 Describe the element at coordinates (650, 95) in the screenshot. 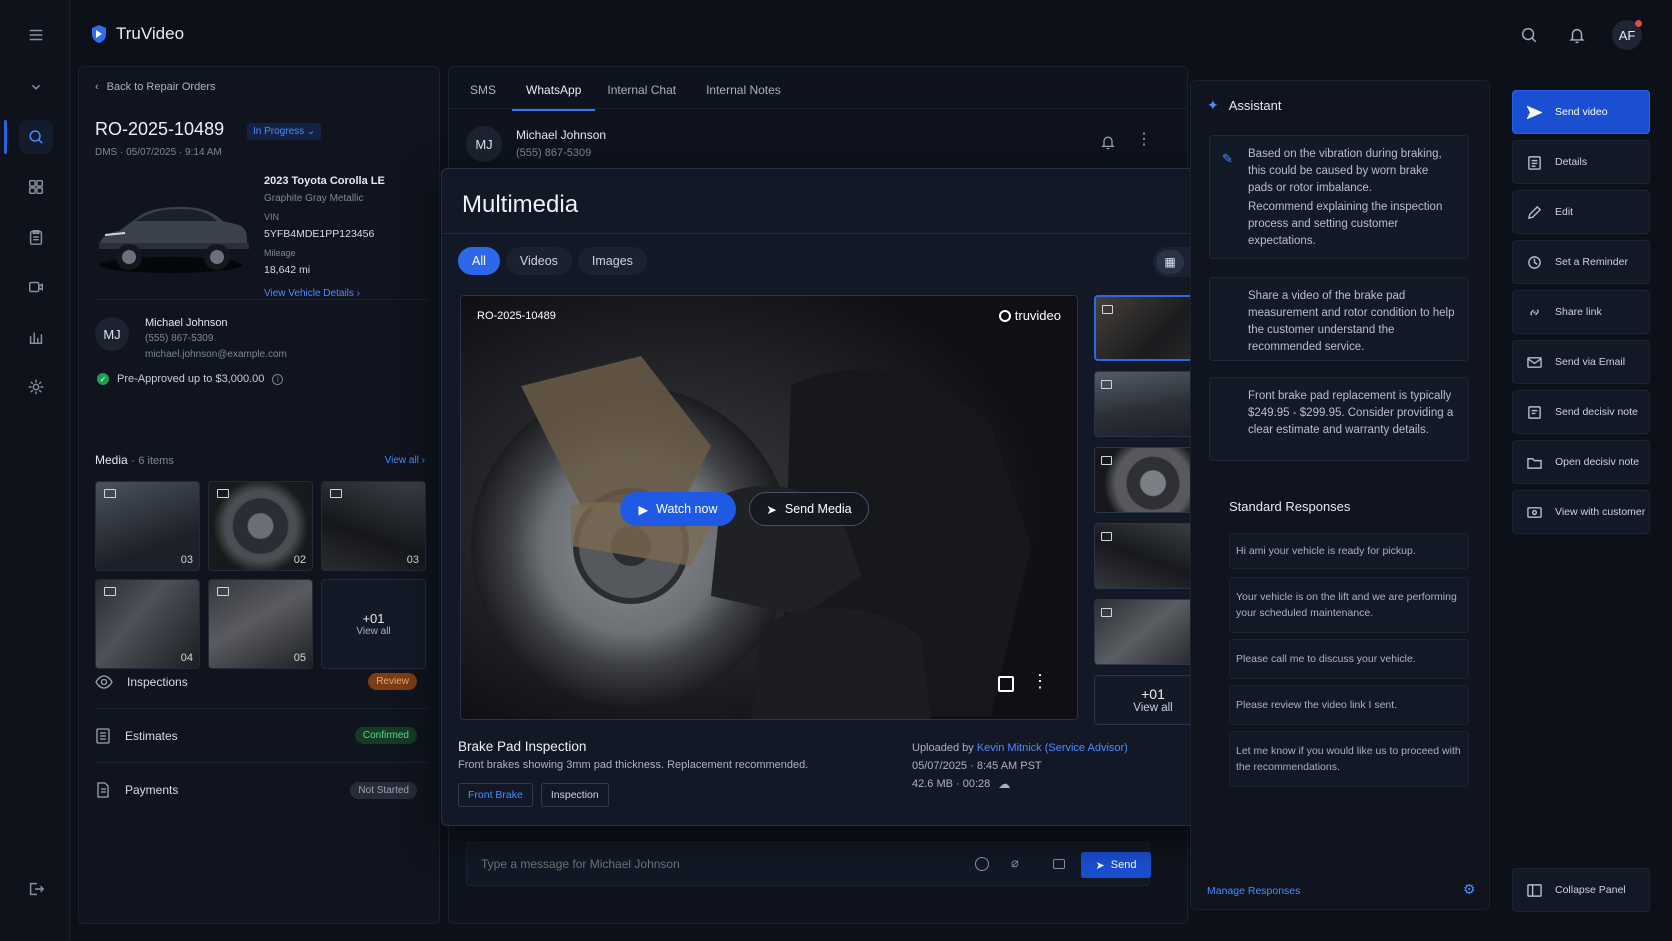

I see `tab-internal-chat: Internal Chat` at that location.